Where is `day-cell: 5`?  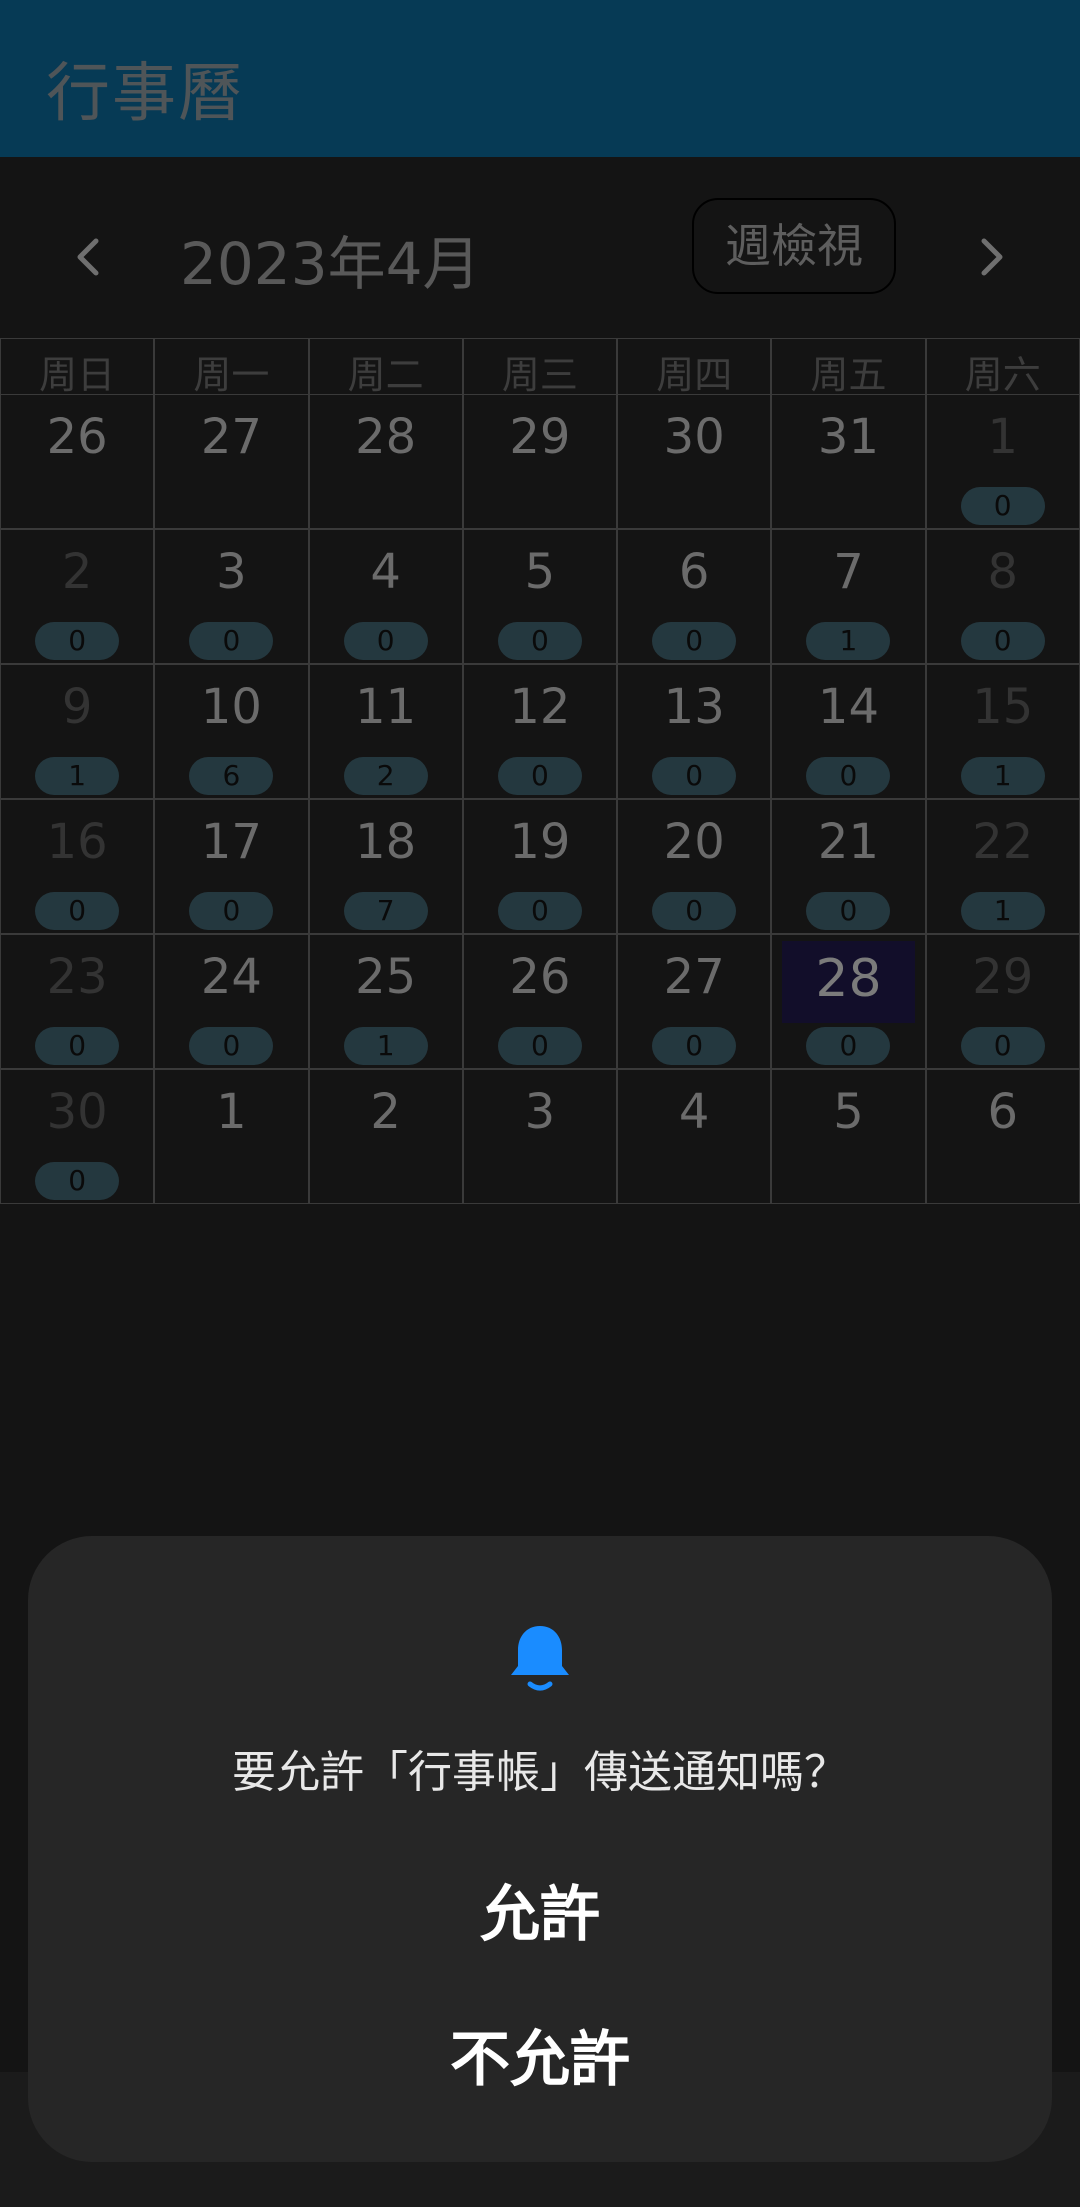 day-cell: 5 is located at coordinates (848, 1136).